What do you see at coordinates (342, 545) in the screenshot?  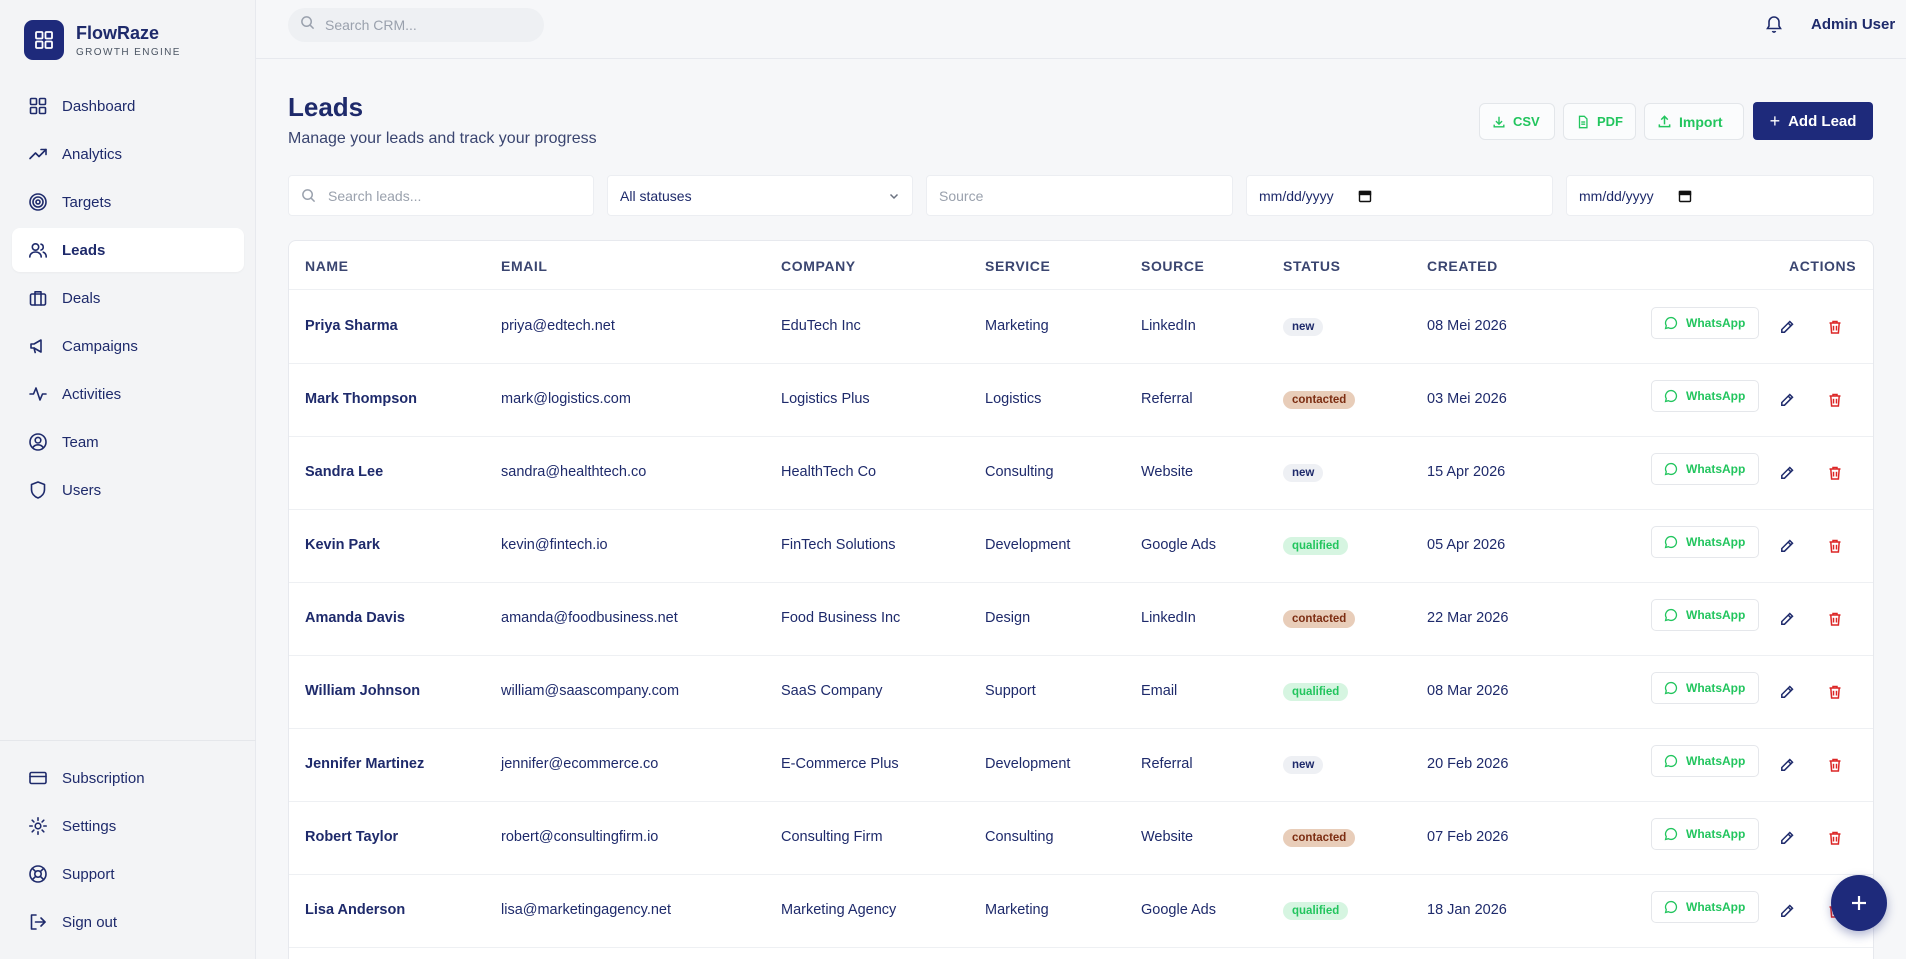 I see `cell-name: Kevin Park` at bounding box center [342, 545].